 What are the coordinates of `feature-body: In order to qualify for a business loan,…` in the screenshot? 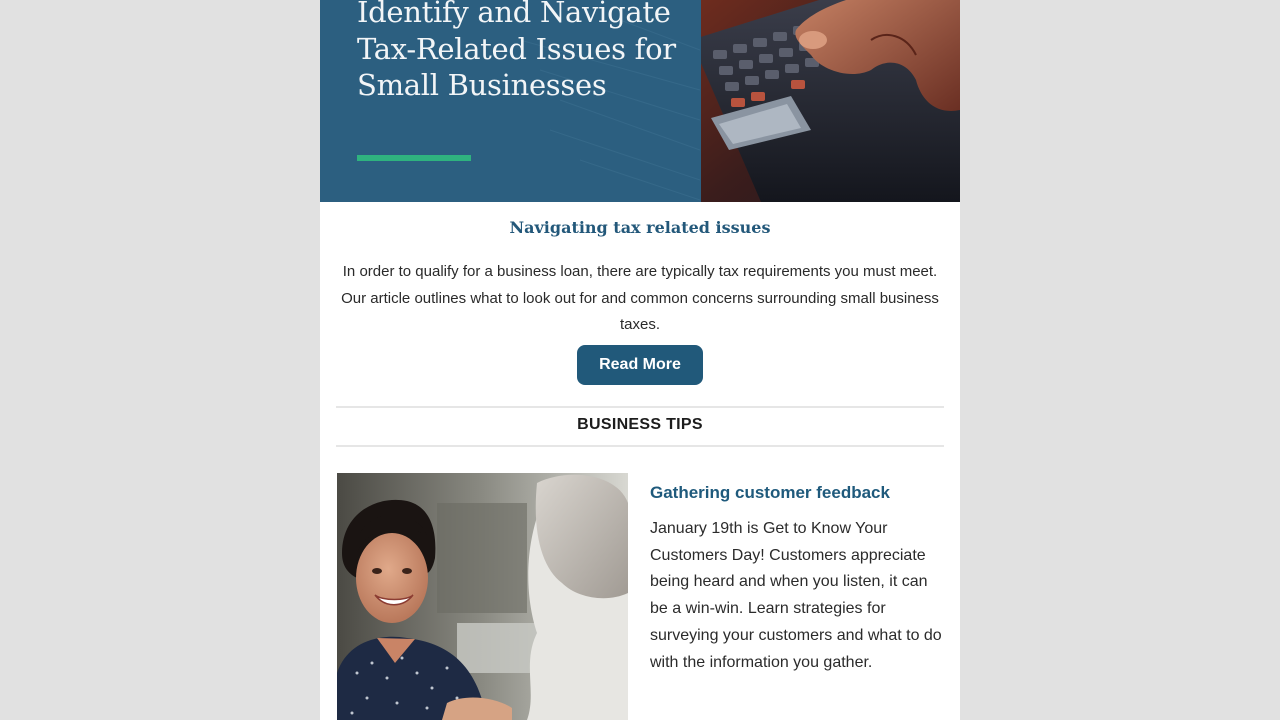 It's located at (640, 298).